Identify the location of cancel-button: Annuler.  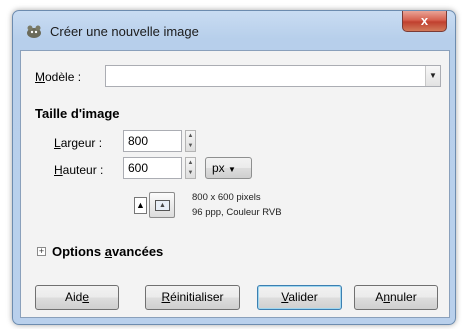
(396, 297).